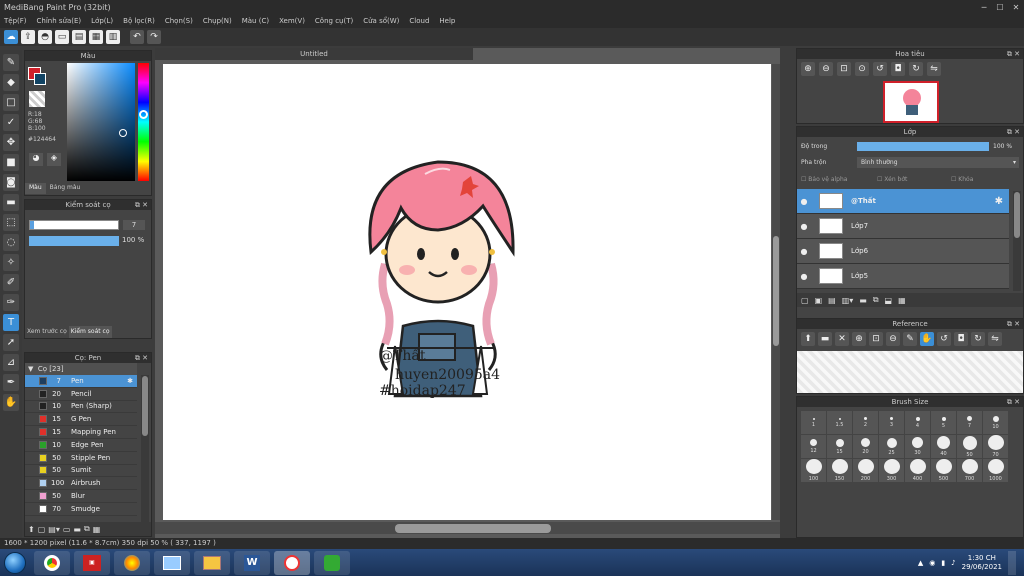 The image size is (1024, 576). Describe the element at coordinates (865, 422) in the screenshot. I see `brush-size-option: 2` at that location.